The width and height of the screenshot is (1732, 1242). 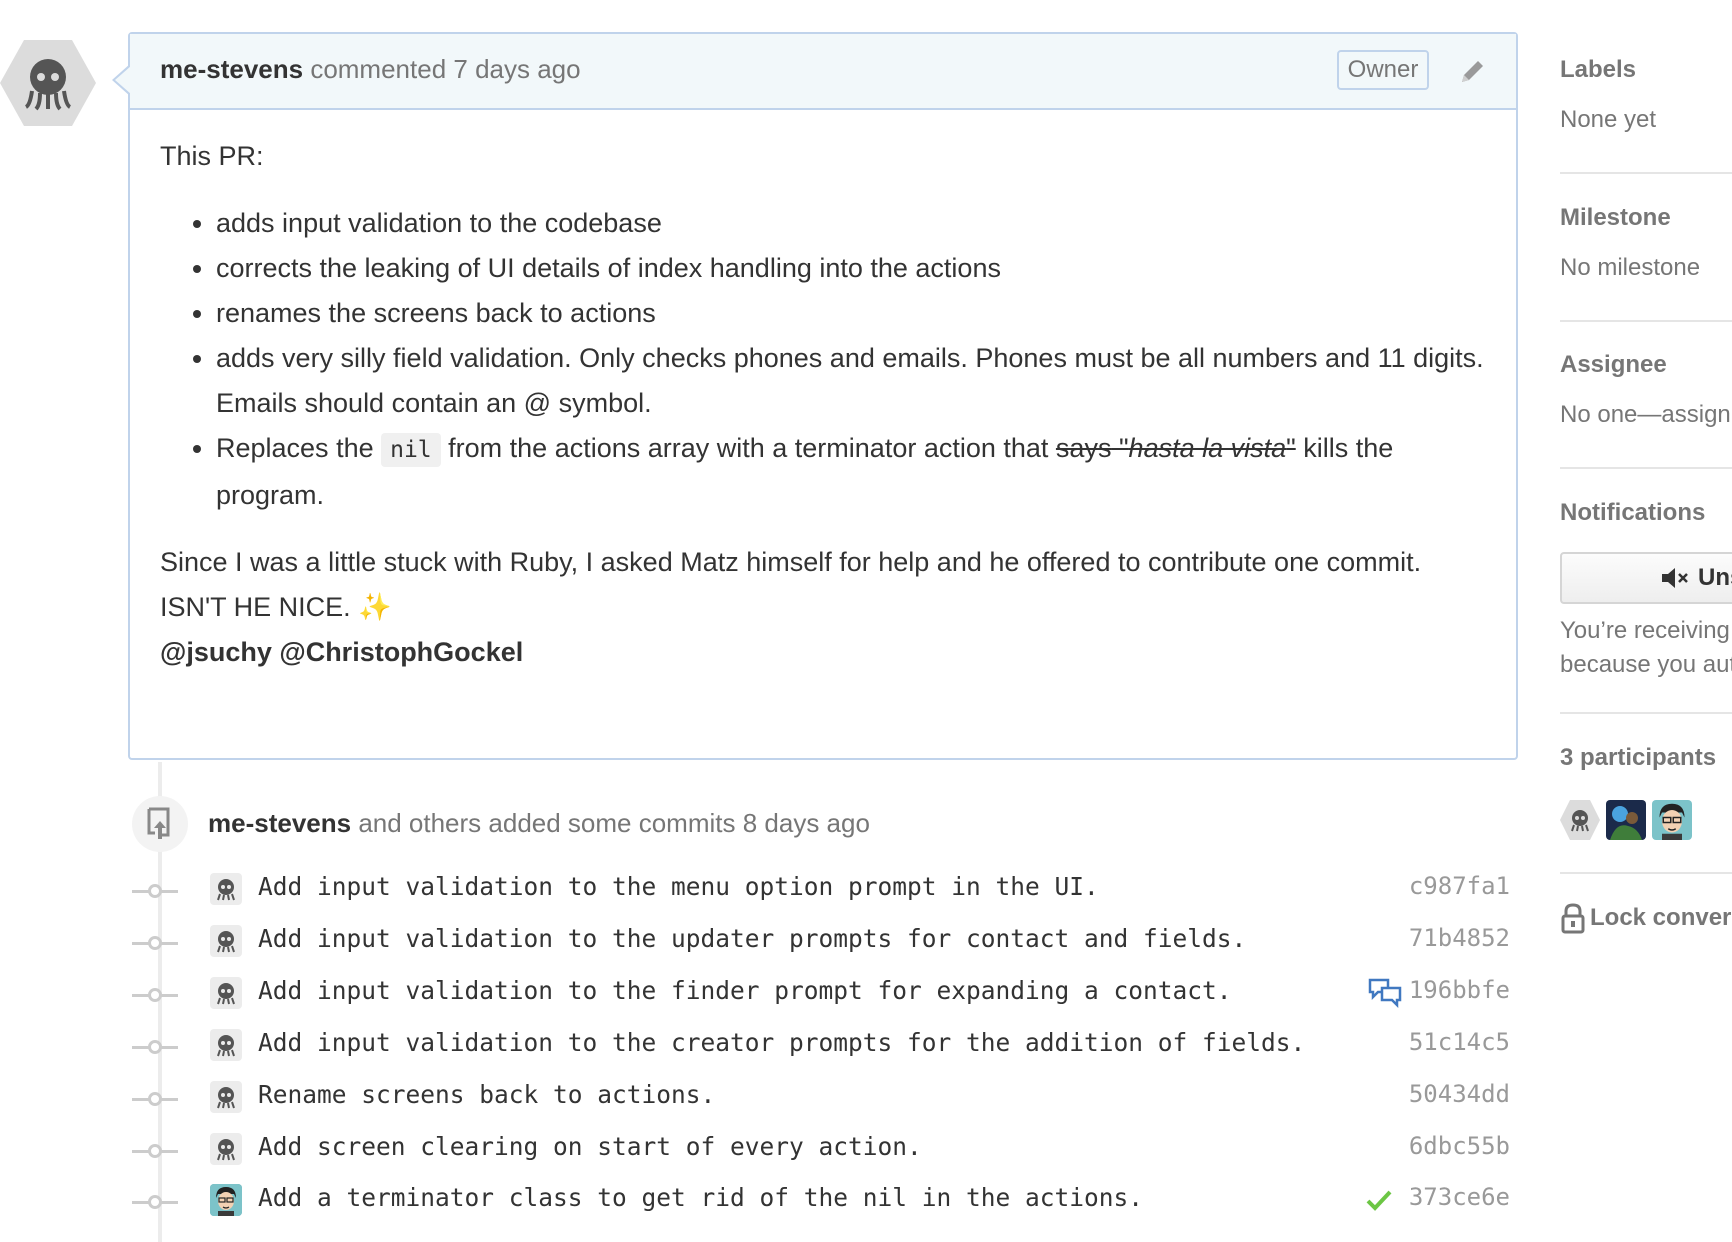 I want to click on text-fragment: ", so click(x=1120, y=448).